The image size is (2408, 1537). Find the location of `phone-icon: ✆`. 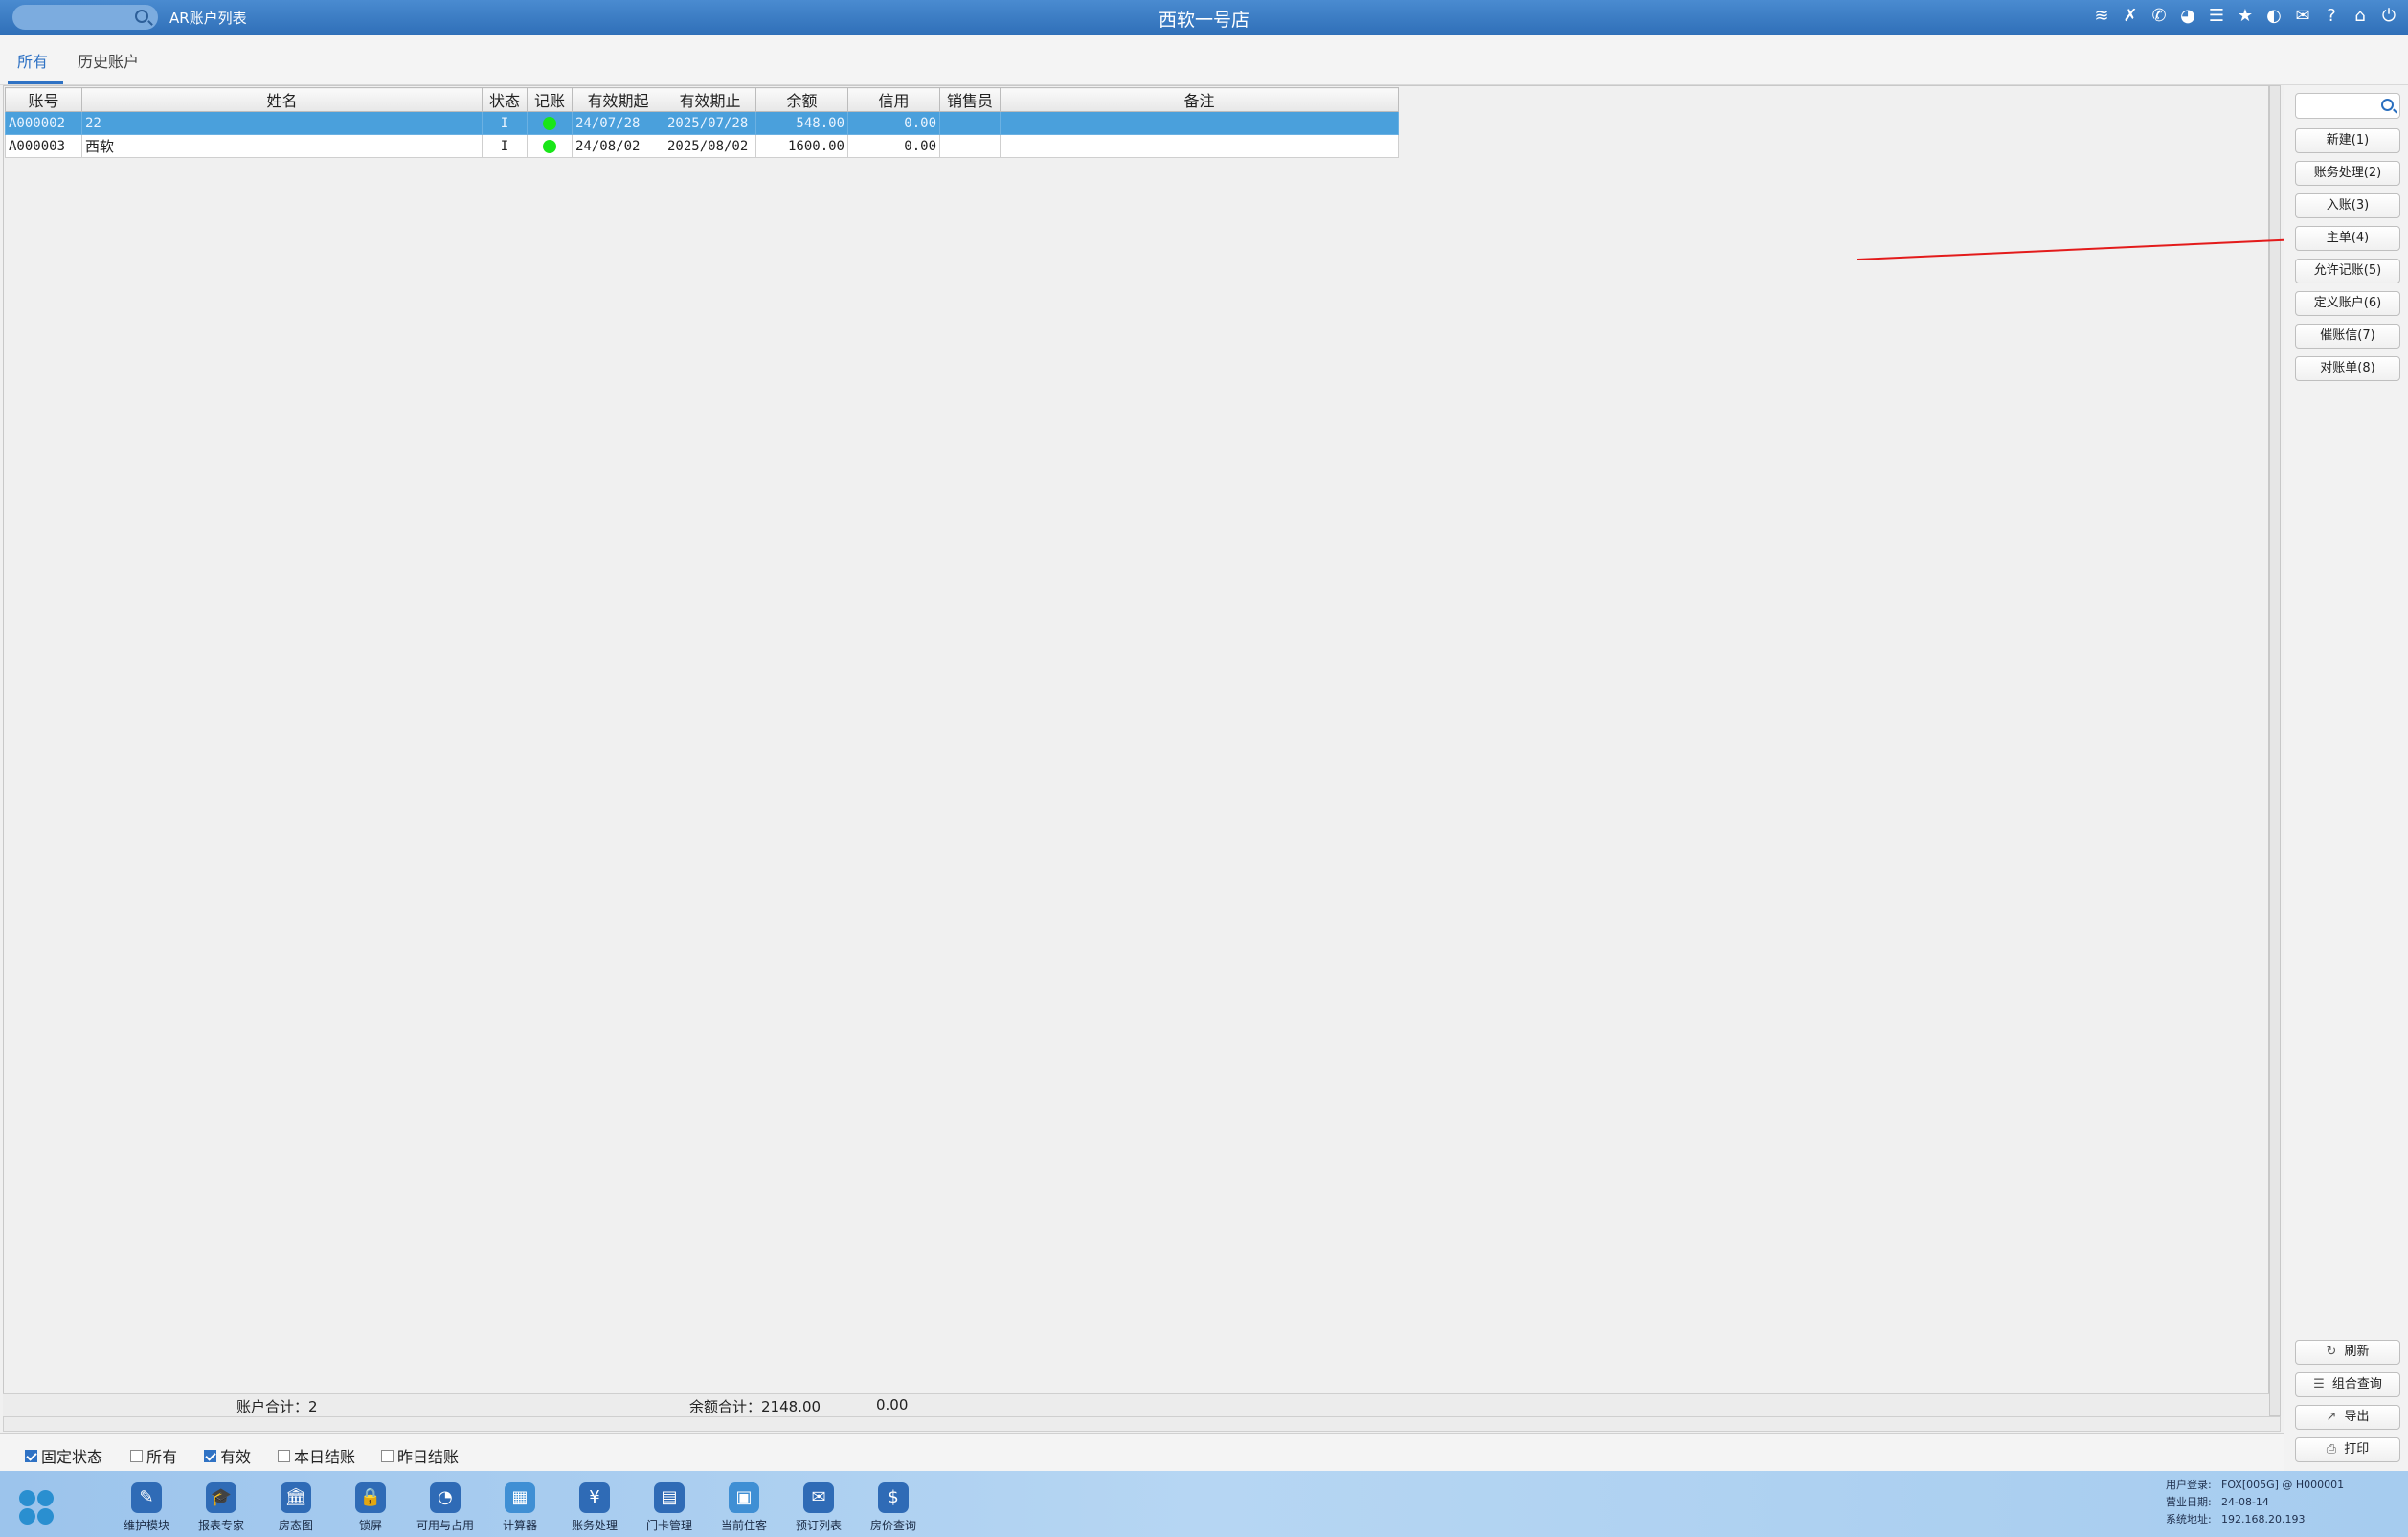

phone-icon: ✆ is located at coordinates (2159, 16).